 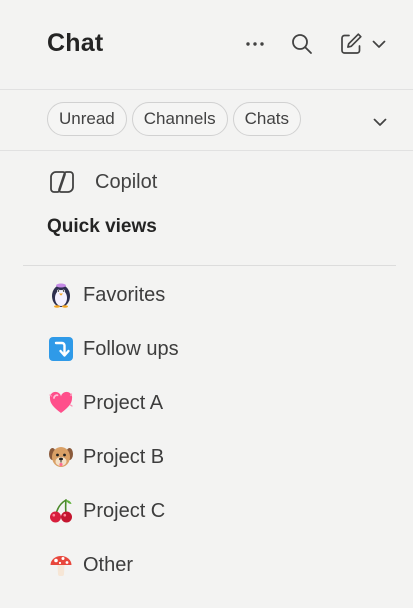 What do you see at coordinates (61, 565) in the screenshot?
I see `mushroom-icon` at bounding box center [61, 565].